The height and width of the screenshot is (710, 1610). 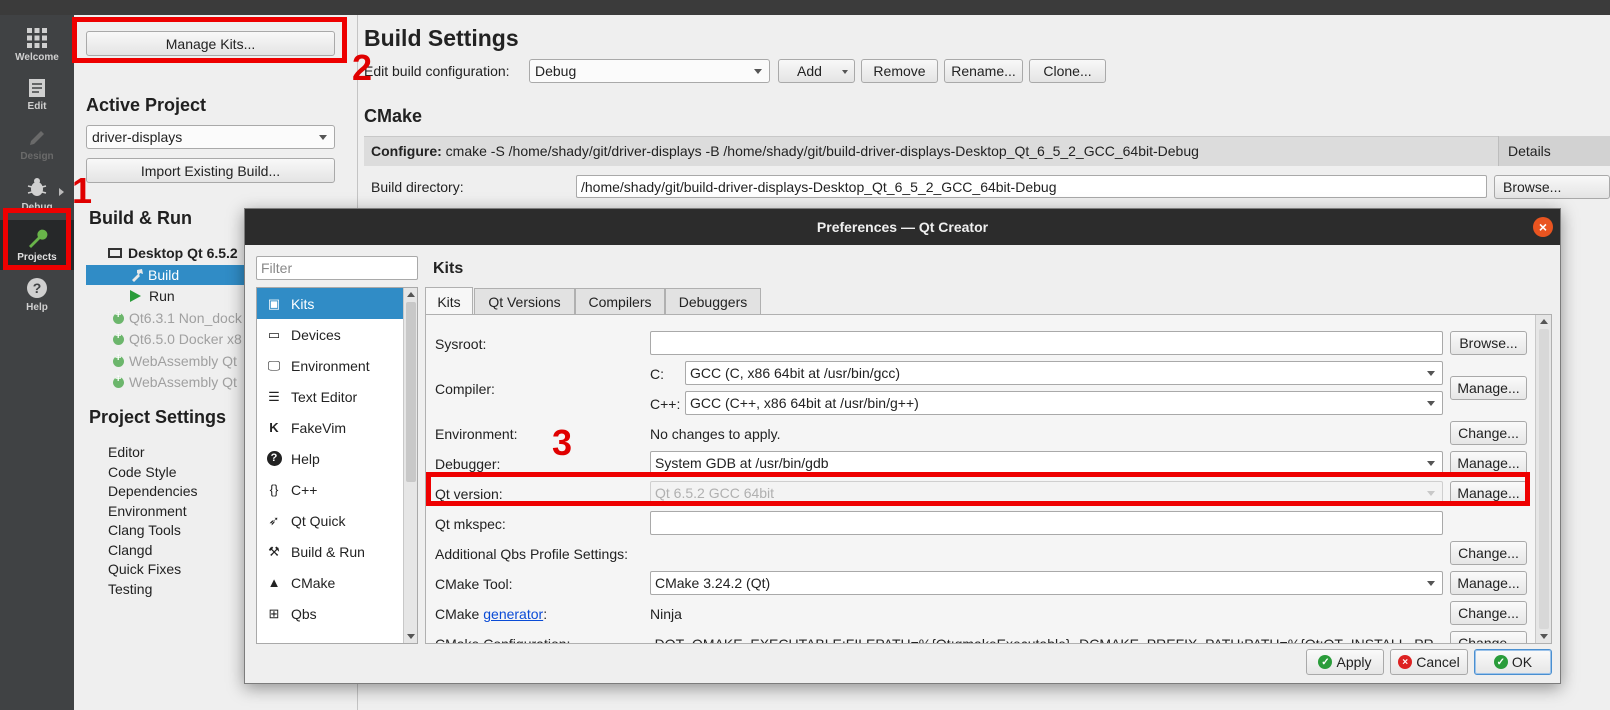 What do you see at coordinates (620, 301) in the screenshot?
I see `tab-compilers: Compilers` at bounding box center [620, 301].